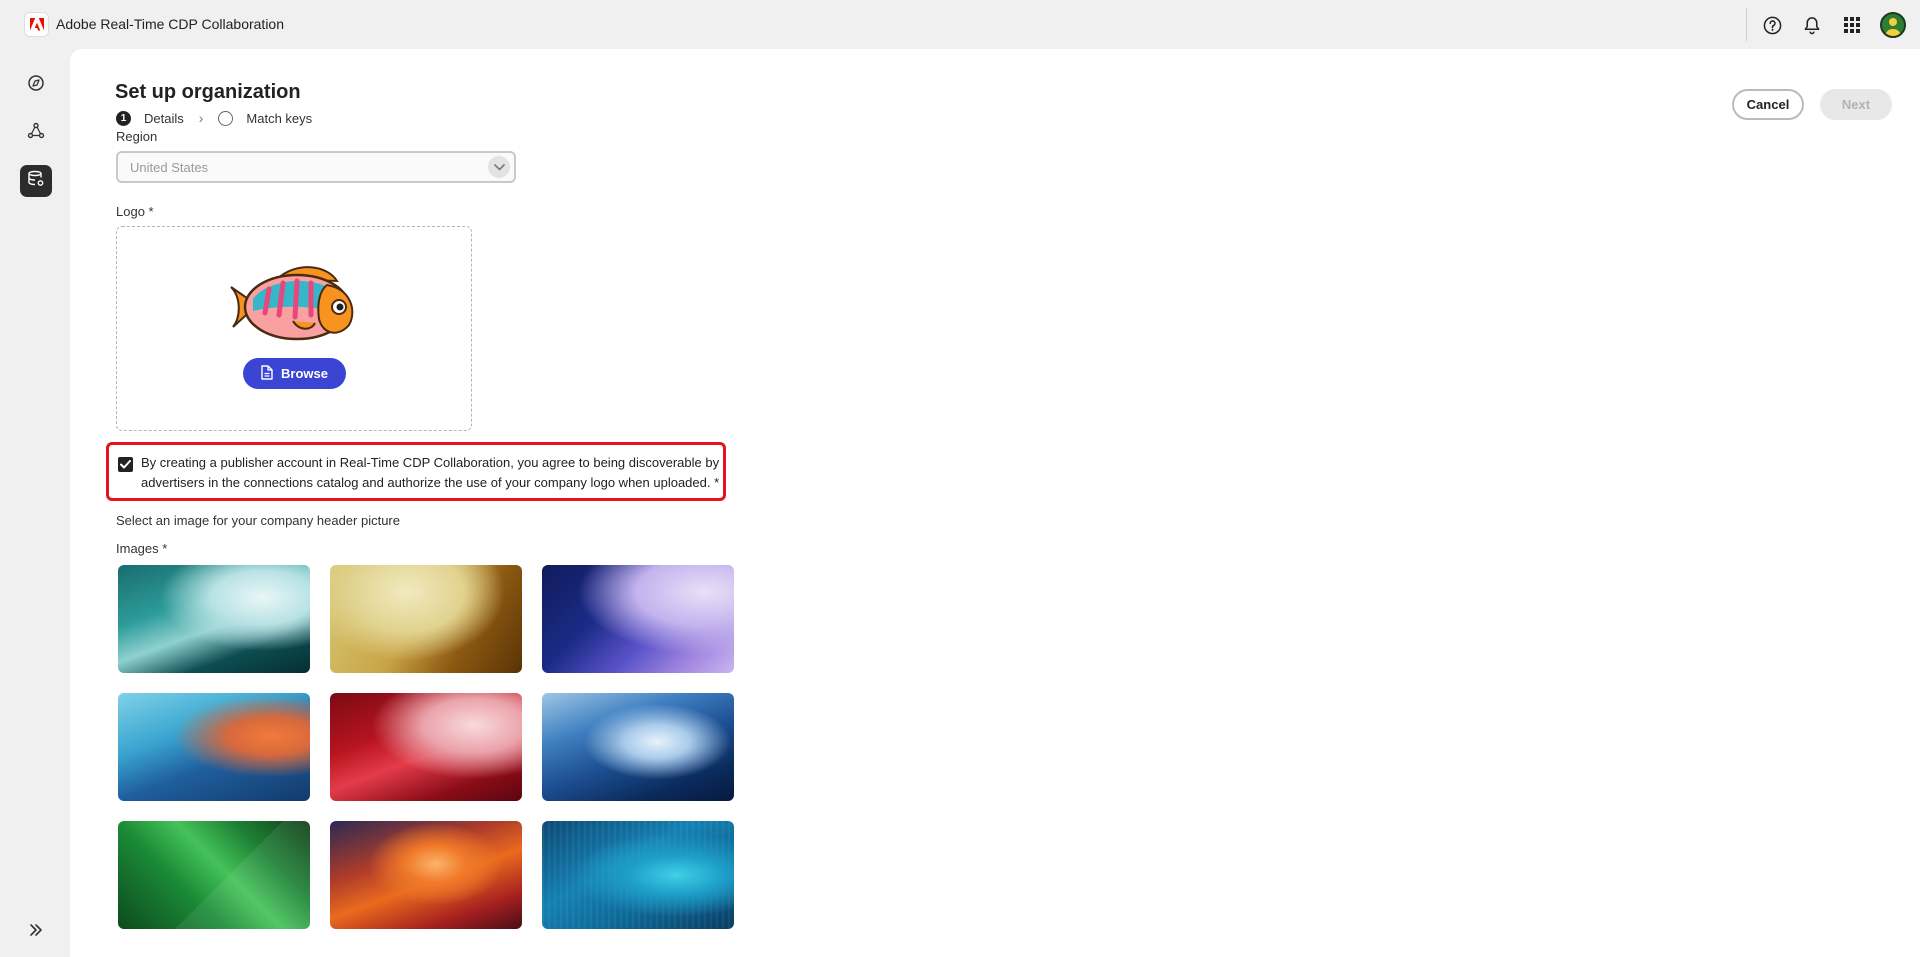 This screenshot has height=957, width=1920. Describe the element at coordinates (1768, 104) in the screenshot. I see `cancel-button: Cancel` at that location.